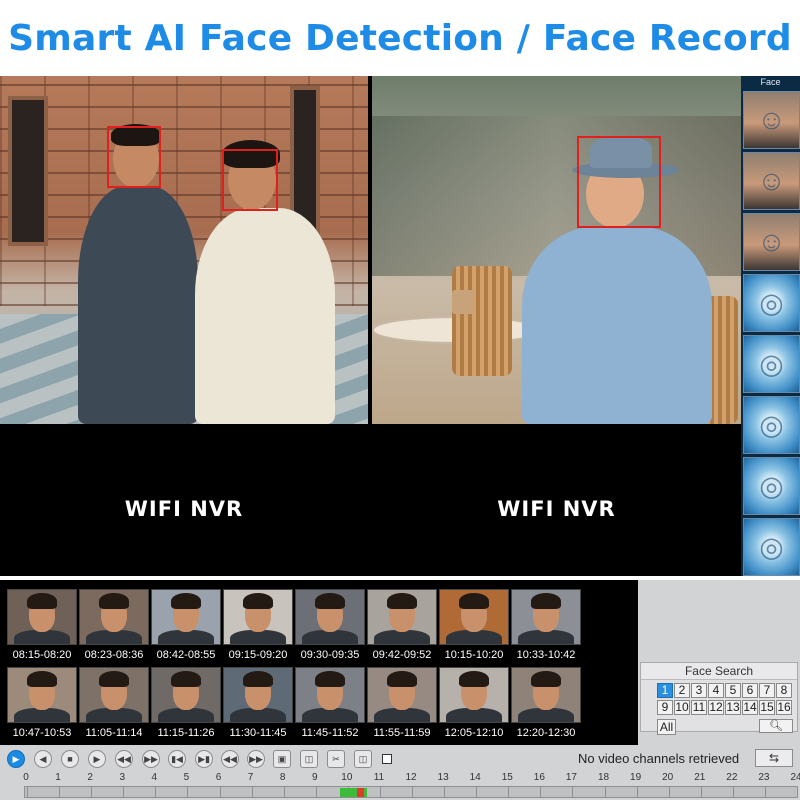 This screenshot has height=800, width=800. What do you see at coordinates (733, 690) in the screenshot?
I see `channel-button-5: 5` at bounding box center [733, 690].